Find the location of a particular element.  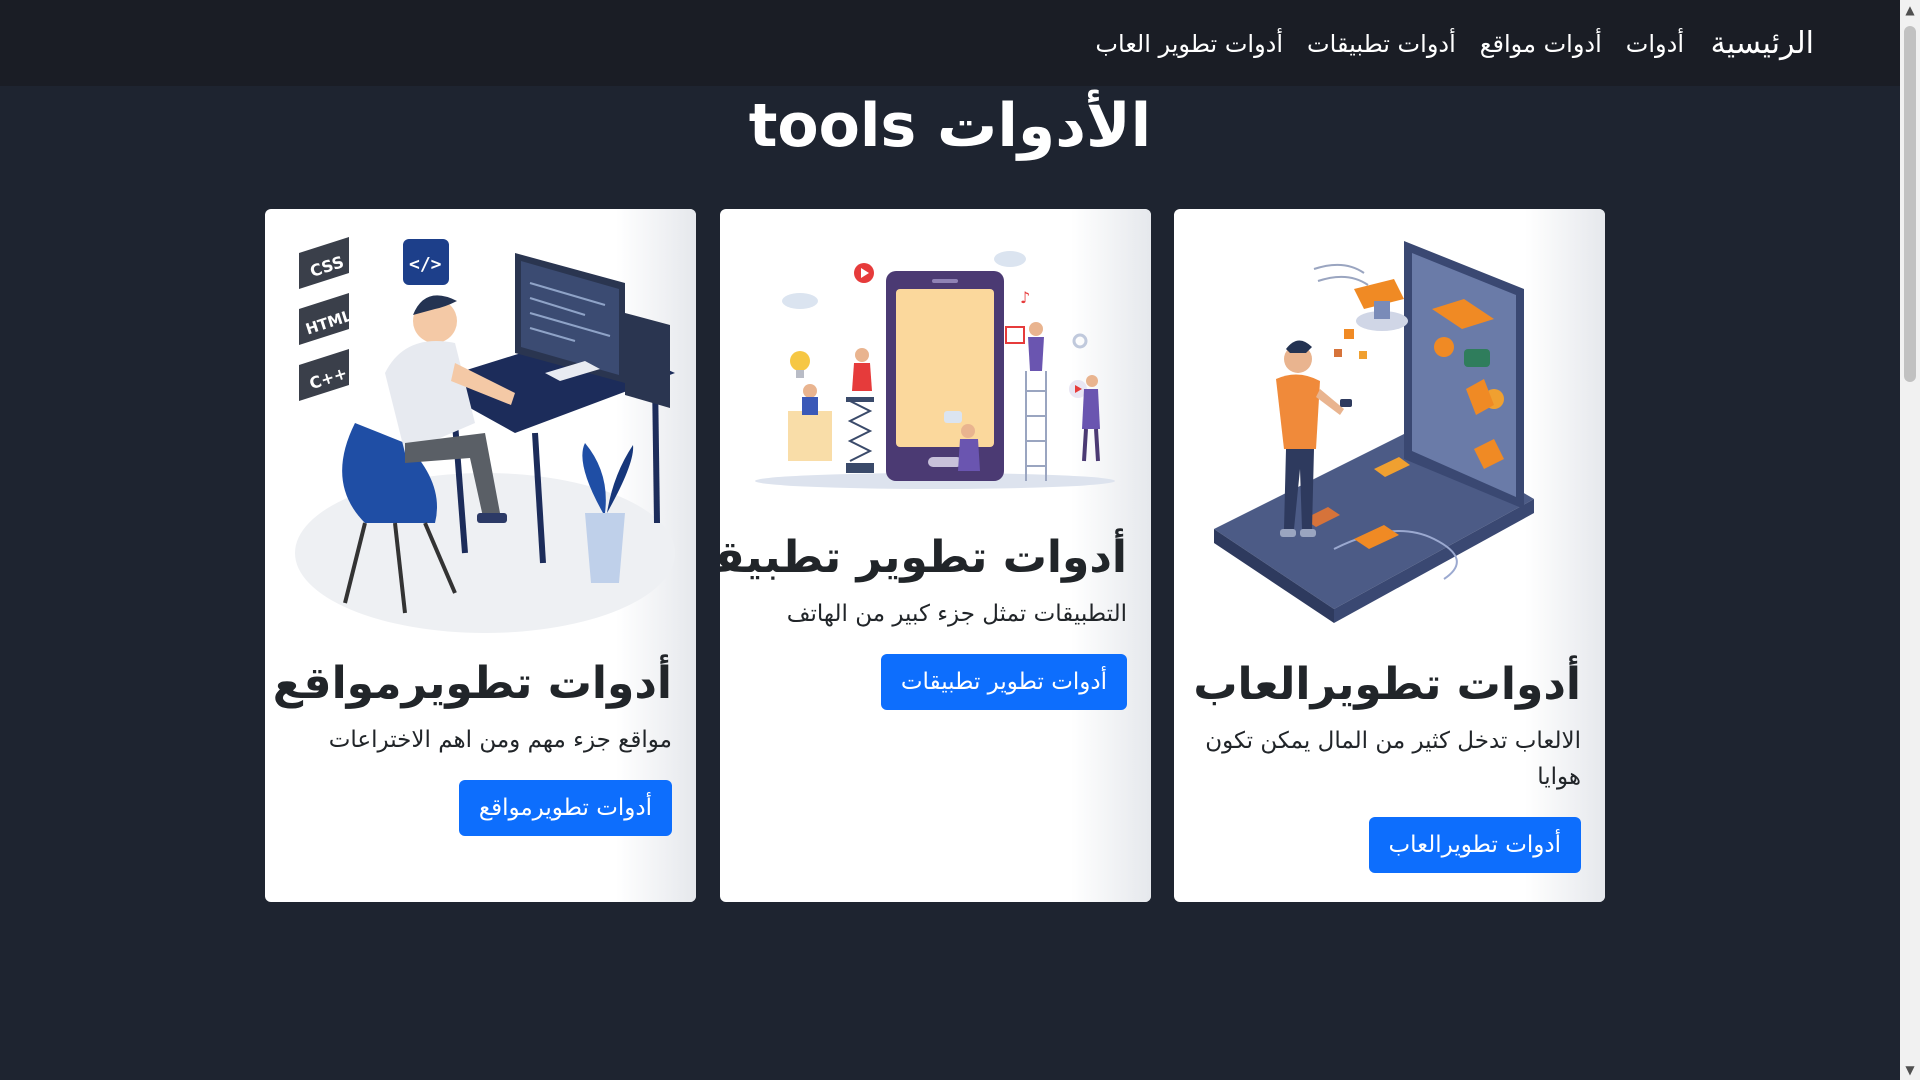

card-title: أدوات تطويرمواقع is located at coordinates (472, 683).